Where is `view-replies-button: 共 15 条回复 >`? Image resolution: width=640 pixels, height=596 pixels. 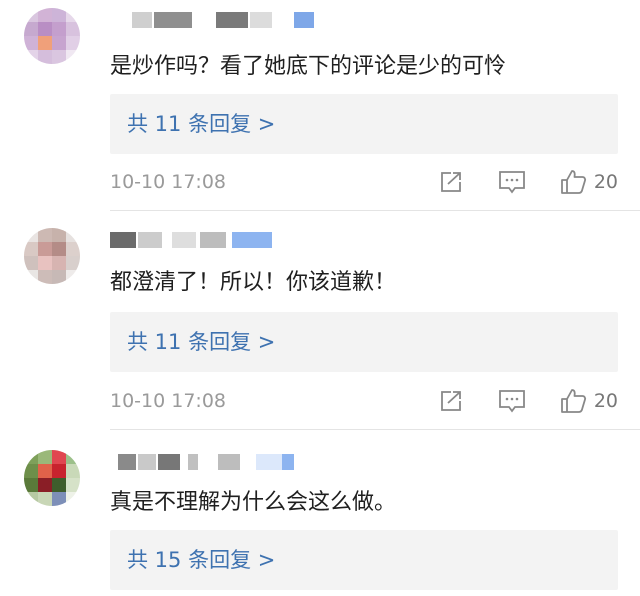
view-replies-button: 共 15 条回复 > is located at coordinates (364, 560).